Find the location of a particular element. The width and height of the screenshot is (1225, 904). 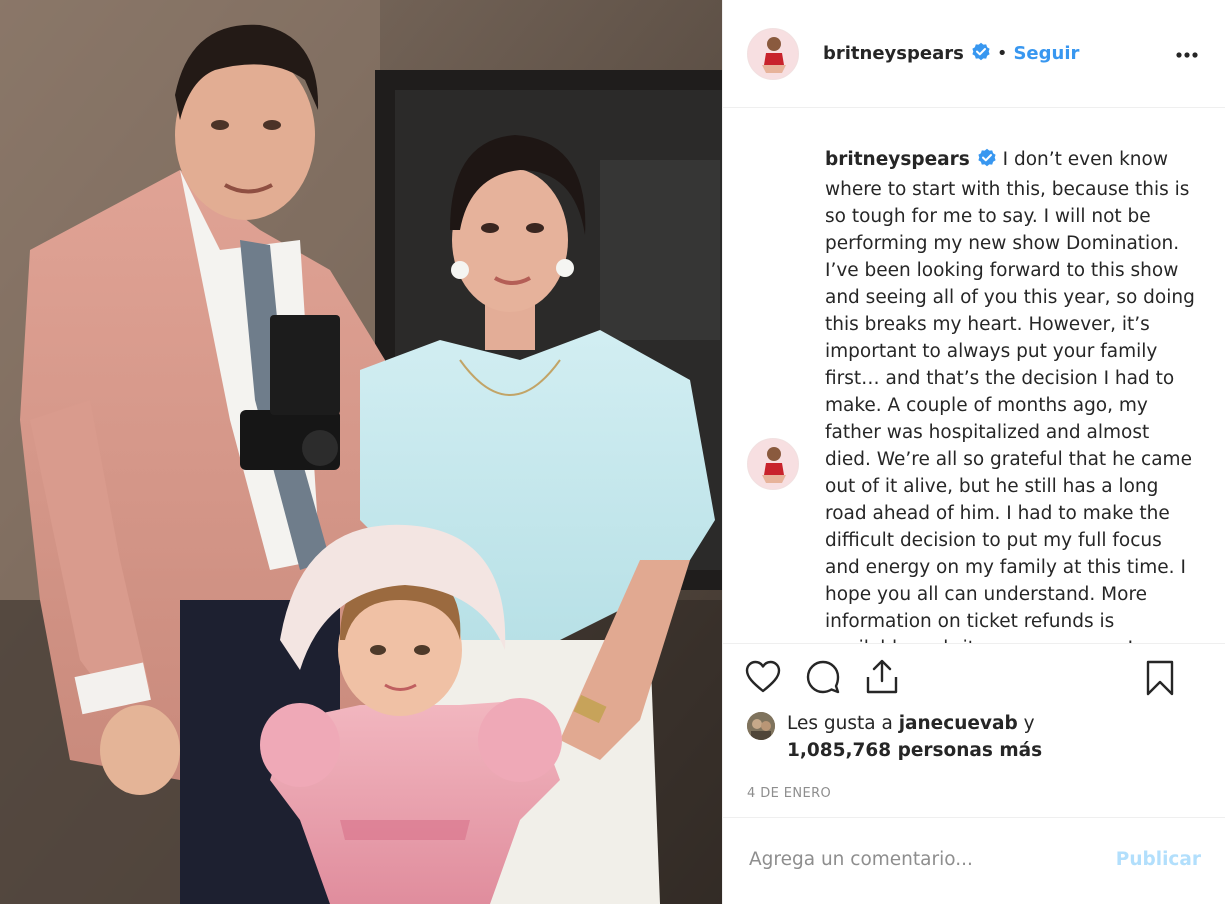

profile-avatar is located at coordinates (773, 53).